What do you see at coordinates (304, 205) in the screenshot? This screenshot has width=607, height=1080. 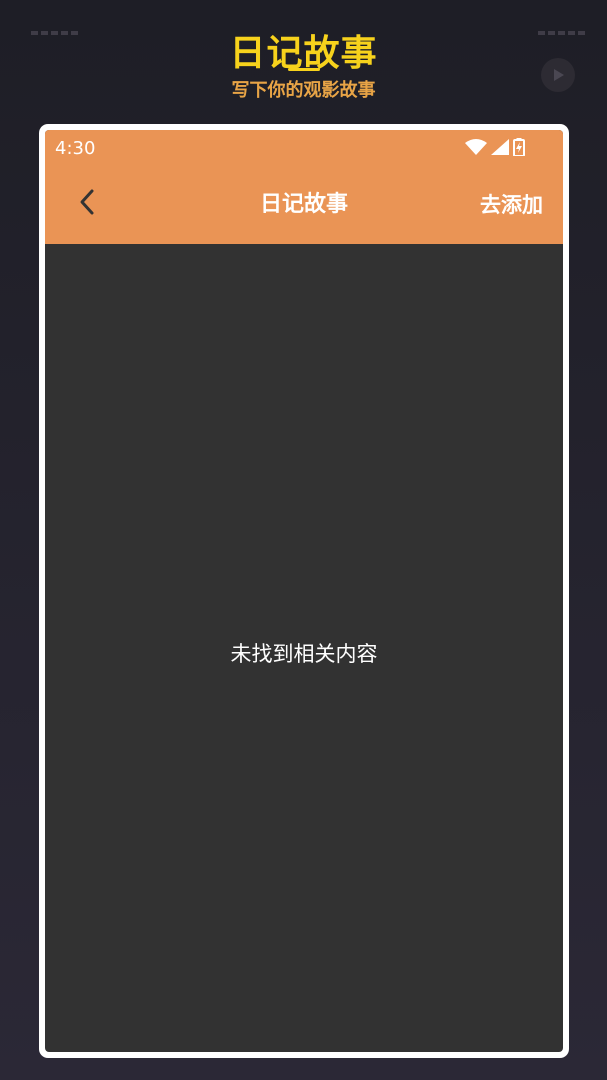 I see `app-bar: 日记故事 去添加` at bounding box center [304, 205].